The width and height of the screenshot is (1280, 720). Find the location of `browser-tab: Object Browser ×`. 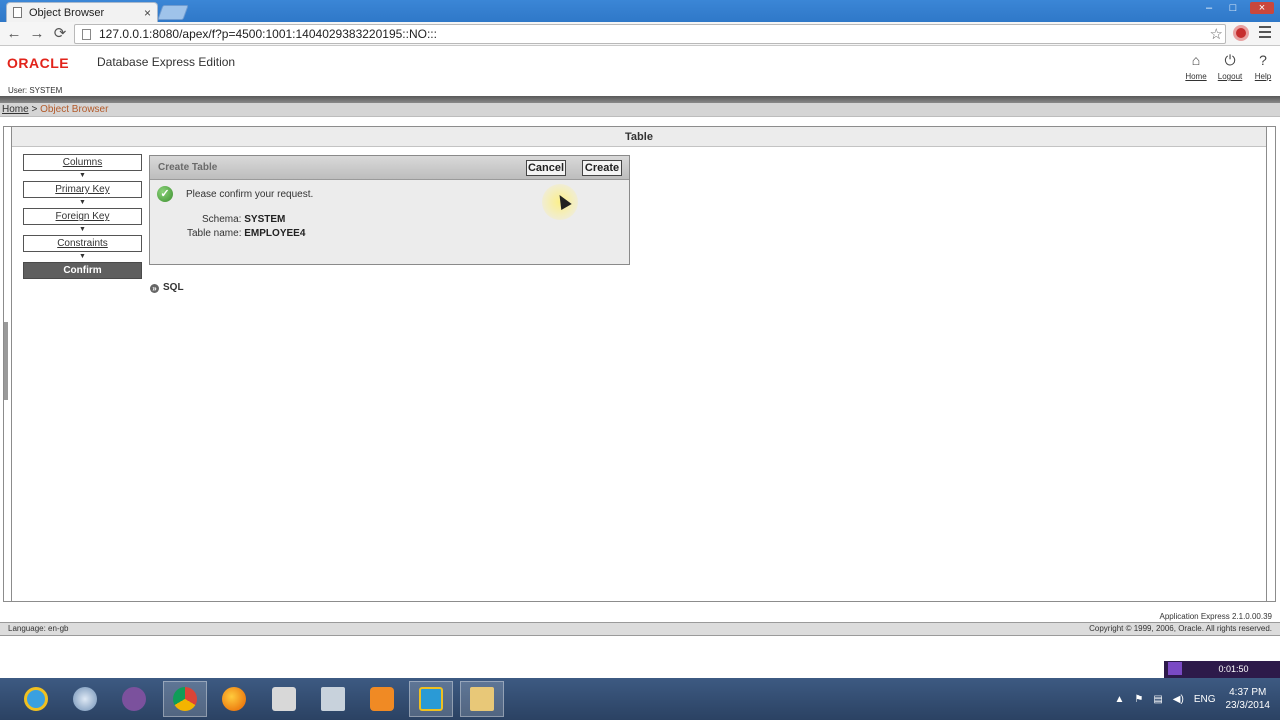

browser-tab: Object Browser × is located at coordinates (82, 12).